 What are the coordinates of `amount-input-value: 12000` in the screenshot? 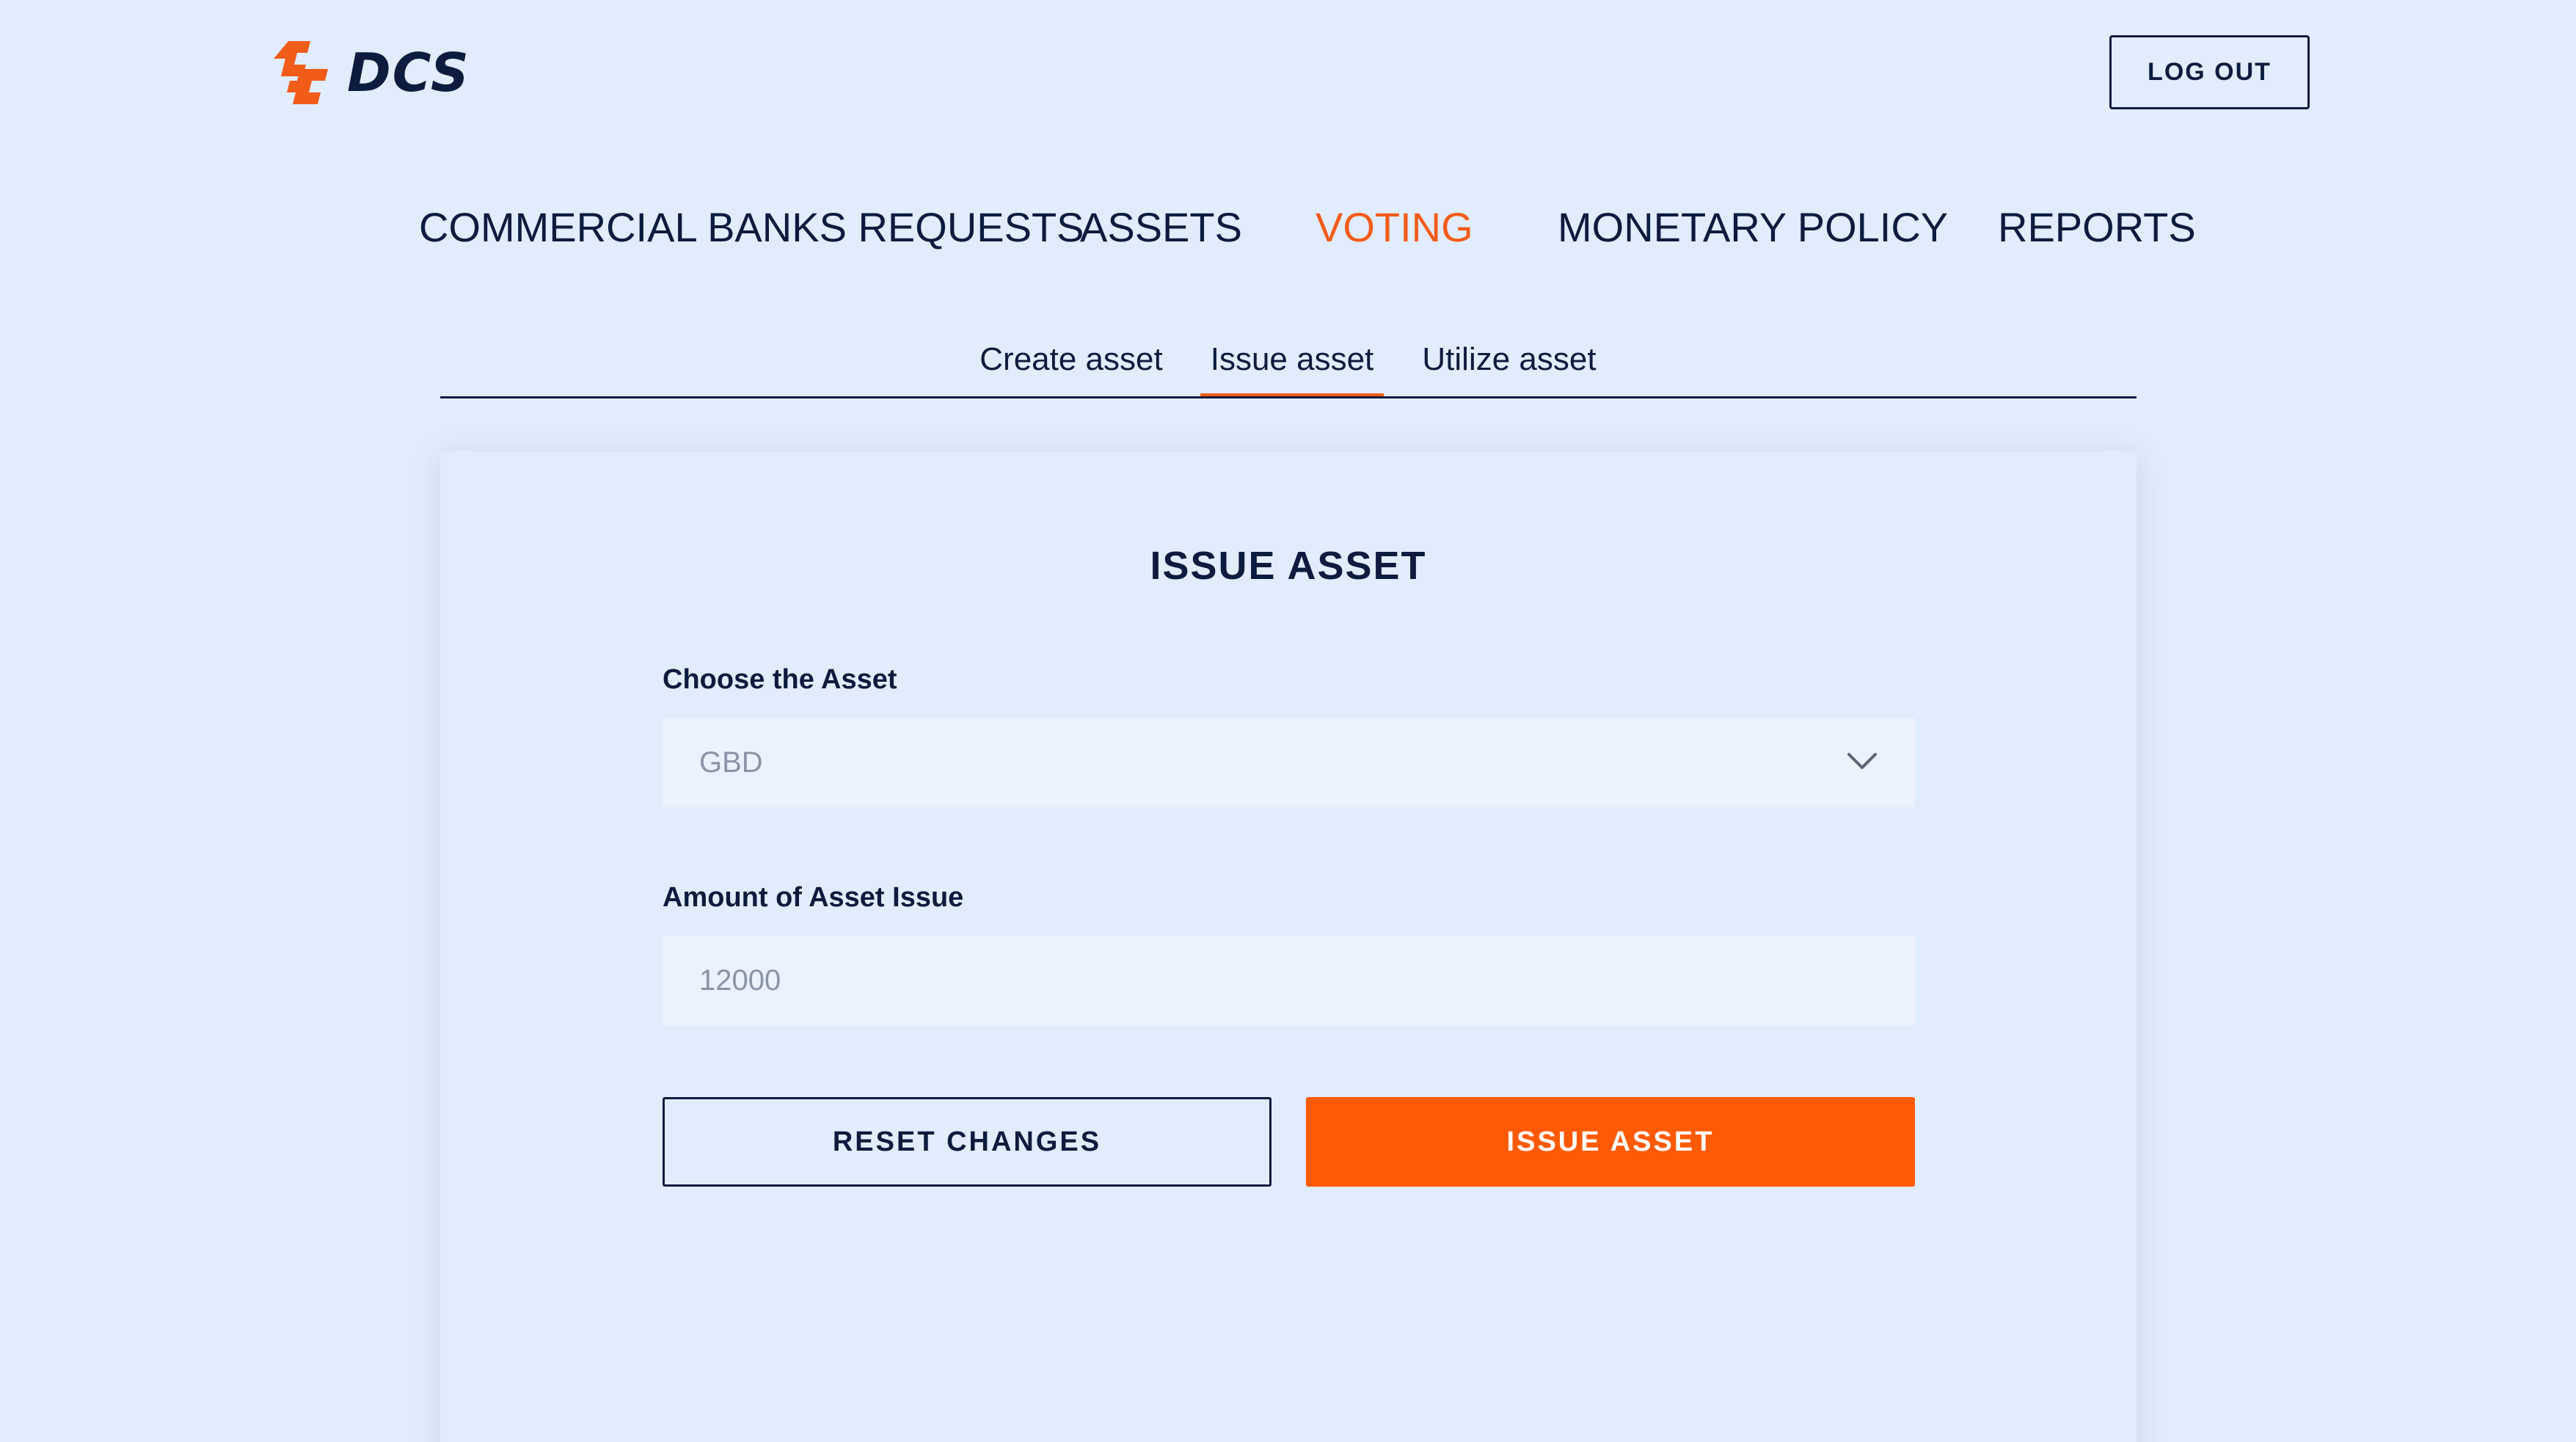 It's located at (740, 980).